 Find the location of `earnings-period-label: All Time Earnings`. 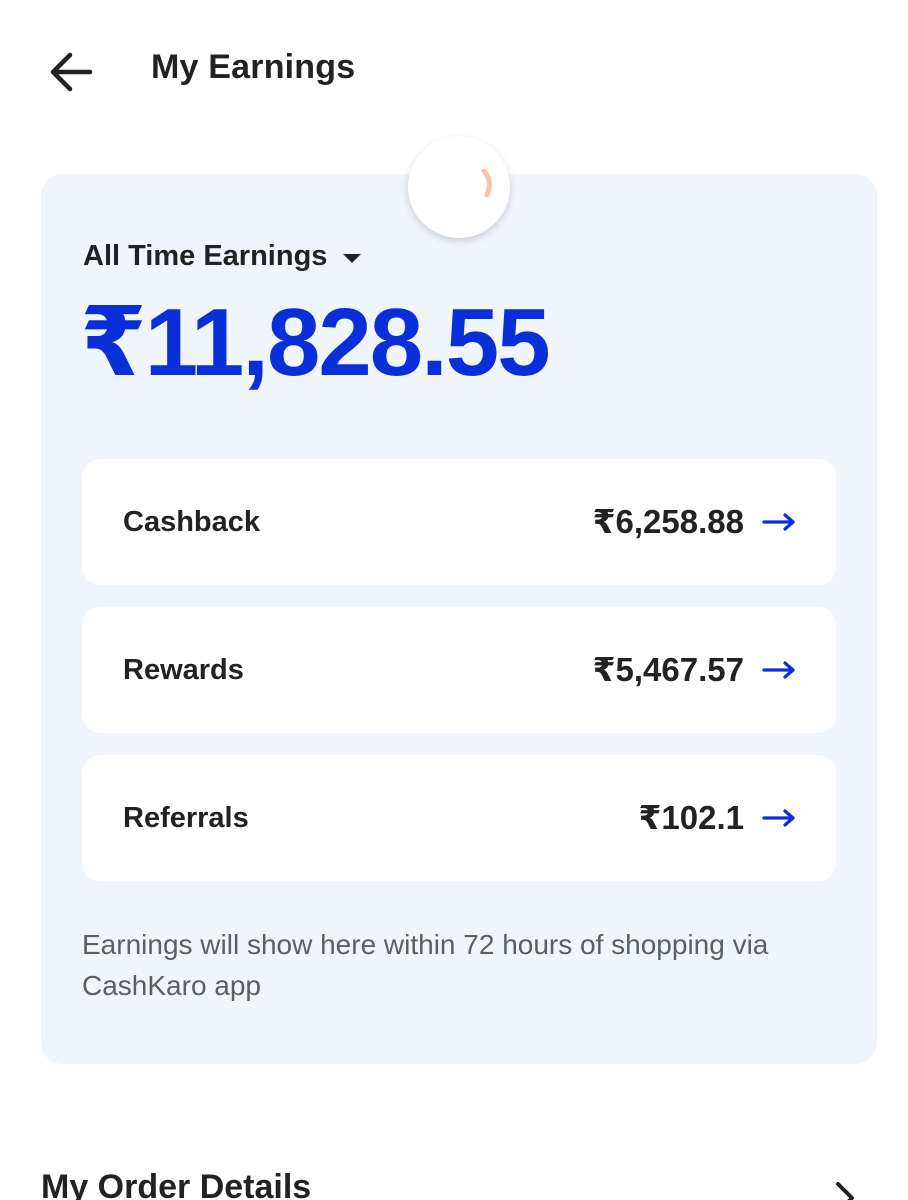

earnings-period-label: All Time Earnings is located at coordinates (205, 255).